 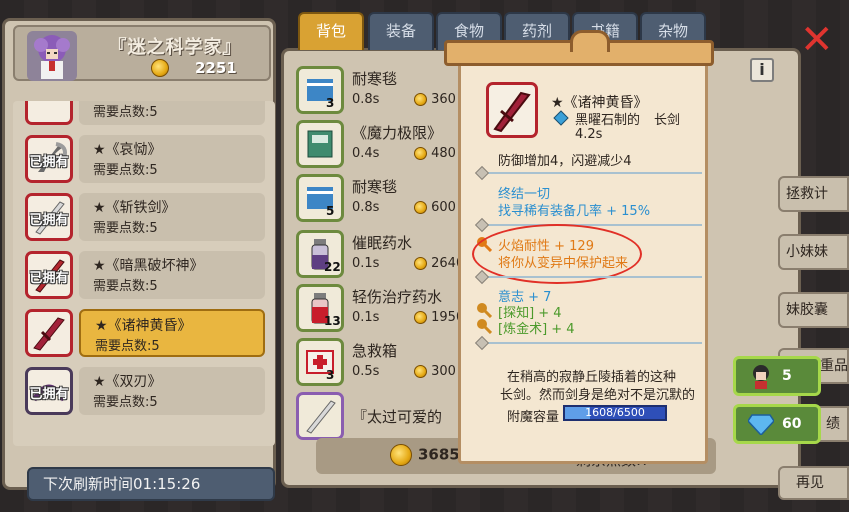 I want to click on attribute-alchemy: [炼金术] + 4, so click(x=536, y=329).